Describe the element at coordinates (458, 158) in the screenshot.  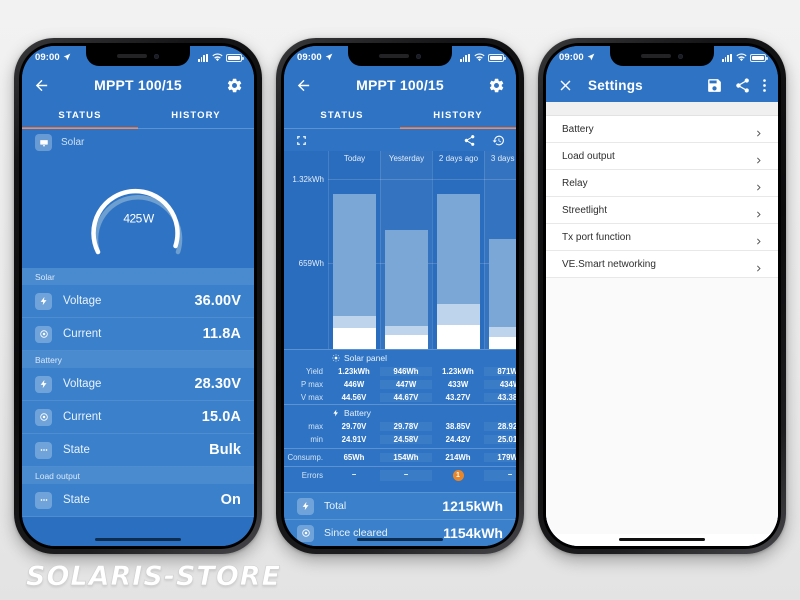
I see `chart-column-label: 2 days ago` at that location.